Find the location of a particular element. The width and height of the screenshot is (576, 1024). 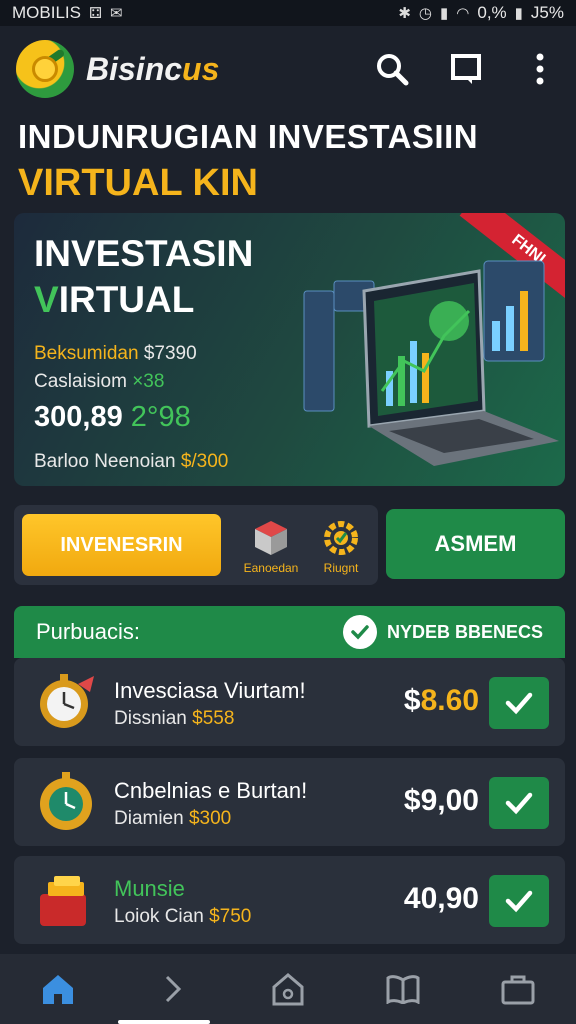

chevron-icon is located at coordinates (173, 989).